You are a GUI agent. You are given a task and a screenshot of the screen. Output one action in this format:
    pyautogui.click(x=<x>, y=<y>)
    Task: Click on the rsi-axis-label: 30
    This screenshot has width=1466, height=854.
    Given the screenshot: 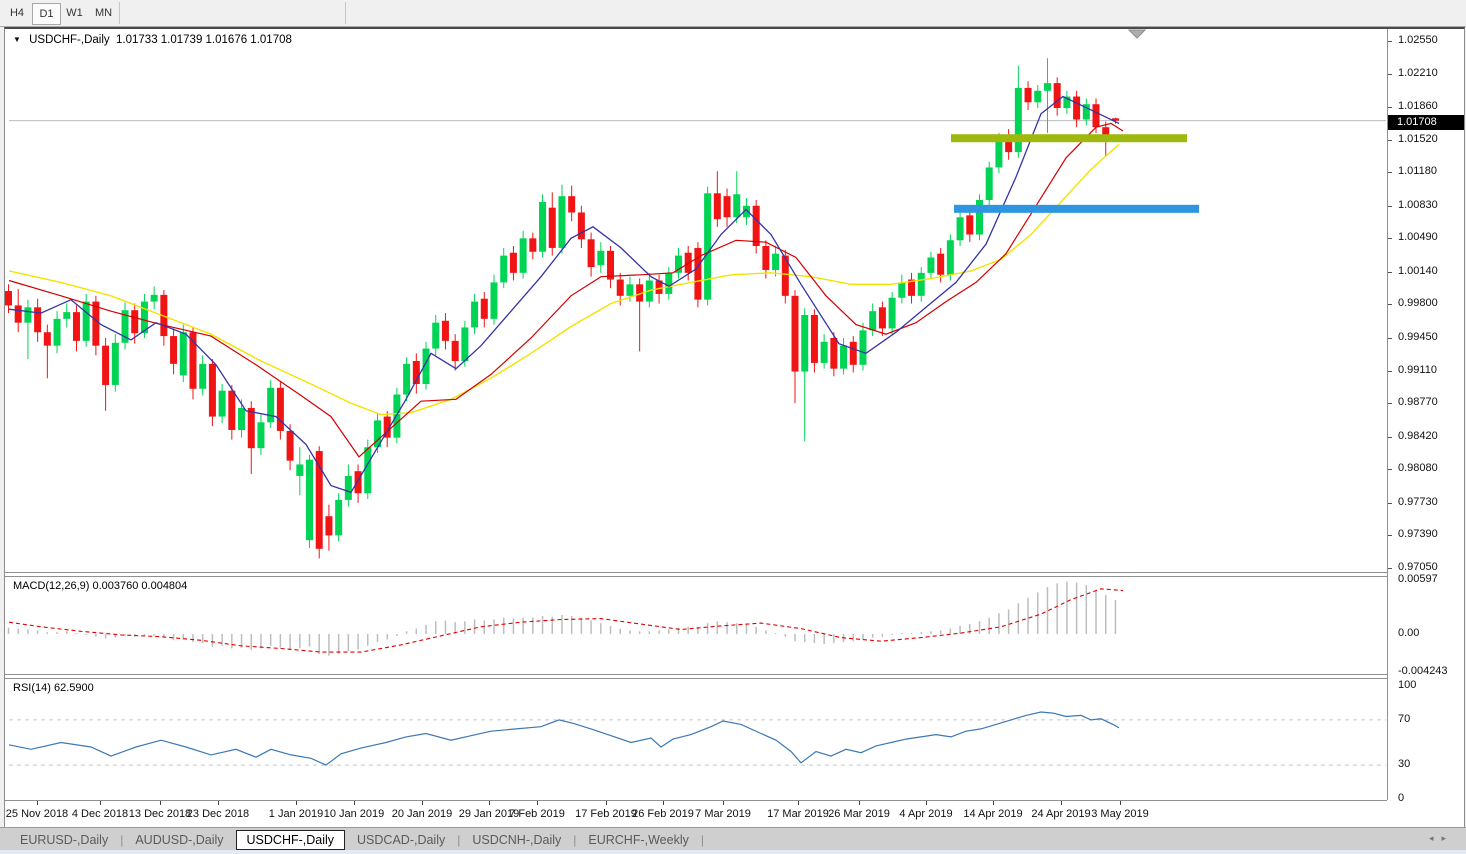 What is the action you would take?
    pyautogui.click(x=1404, y=764)
    